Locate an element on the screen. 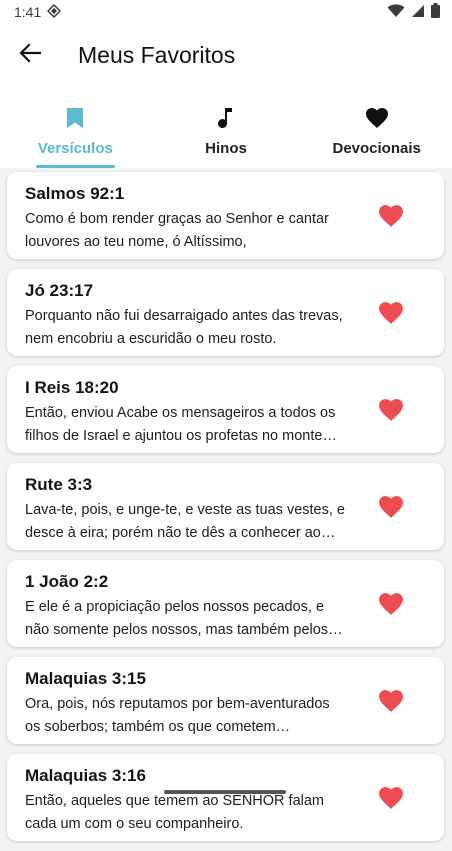  verse-reference: Rute 3:3 is located at coordinates (59, 484).